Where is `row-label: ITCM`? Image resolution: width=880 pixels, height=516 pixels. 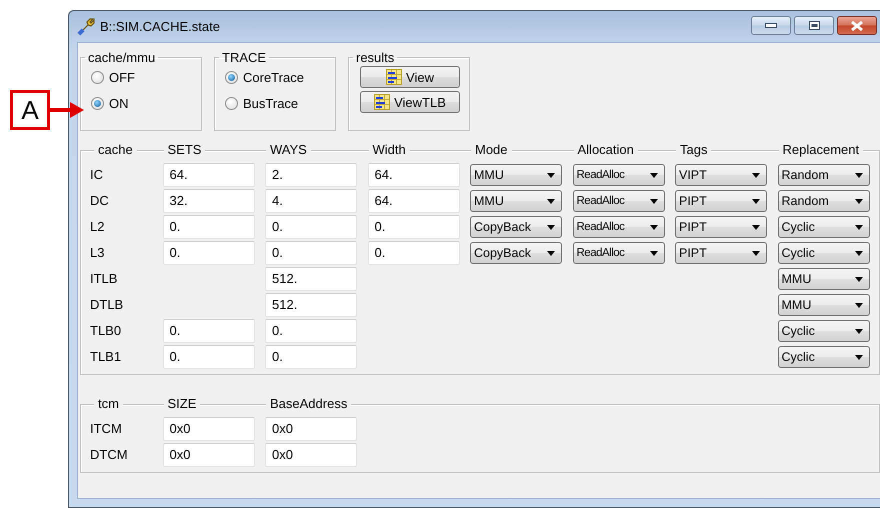
row-label: ITCM is located at coordinates (106, 429).